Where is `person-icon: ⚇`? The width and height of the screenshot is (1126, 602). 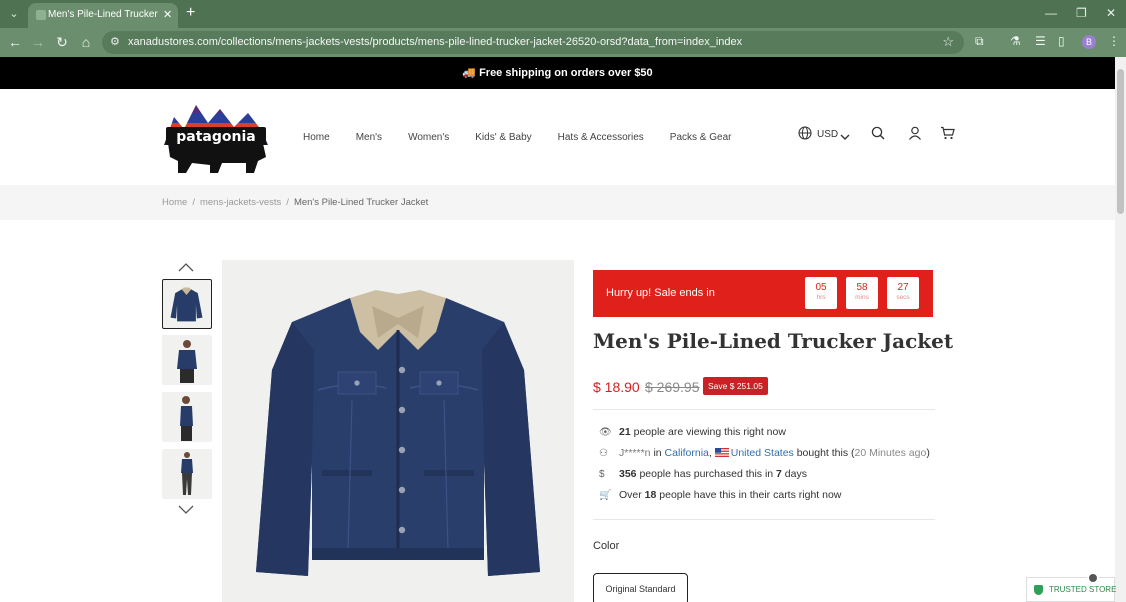 person-icon: ⚇ is located at coordinates (603, 453).